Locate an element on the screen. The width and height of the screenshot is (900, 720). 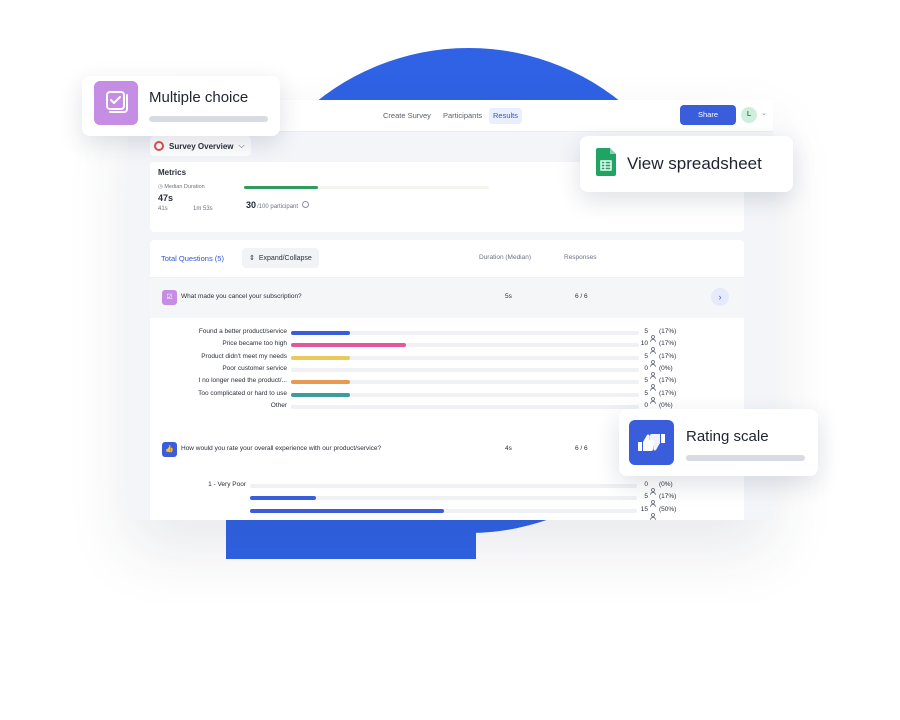
view-spreadsheet-card: View spreadsheet is located at coordinates (686, 164).